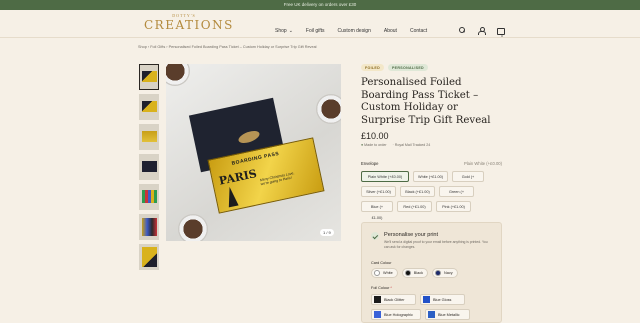 Image resolution: width=640 pixels, height=323 pixels. I want to click on envelope-option: White (+£1.00), so click(430, 176).